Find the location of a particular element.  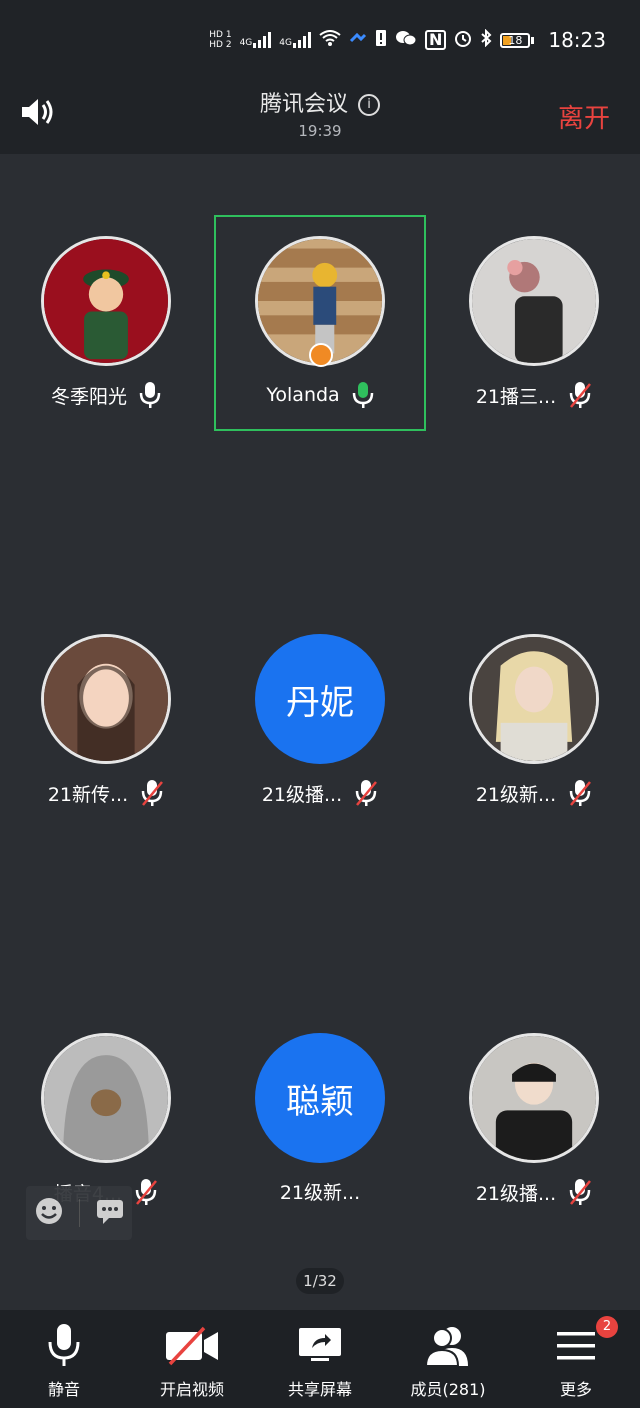

clock: 18:23 is located at coordinates (577, 40).